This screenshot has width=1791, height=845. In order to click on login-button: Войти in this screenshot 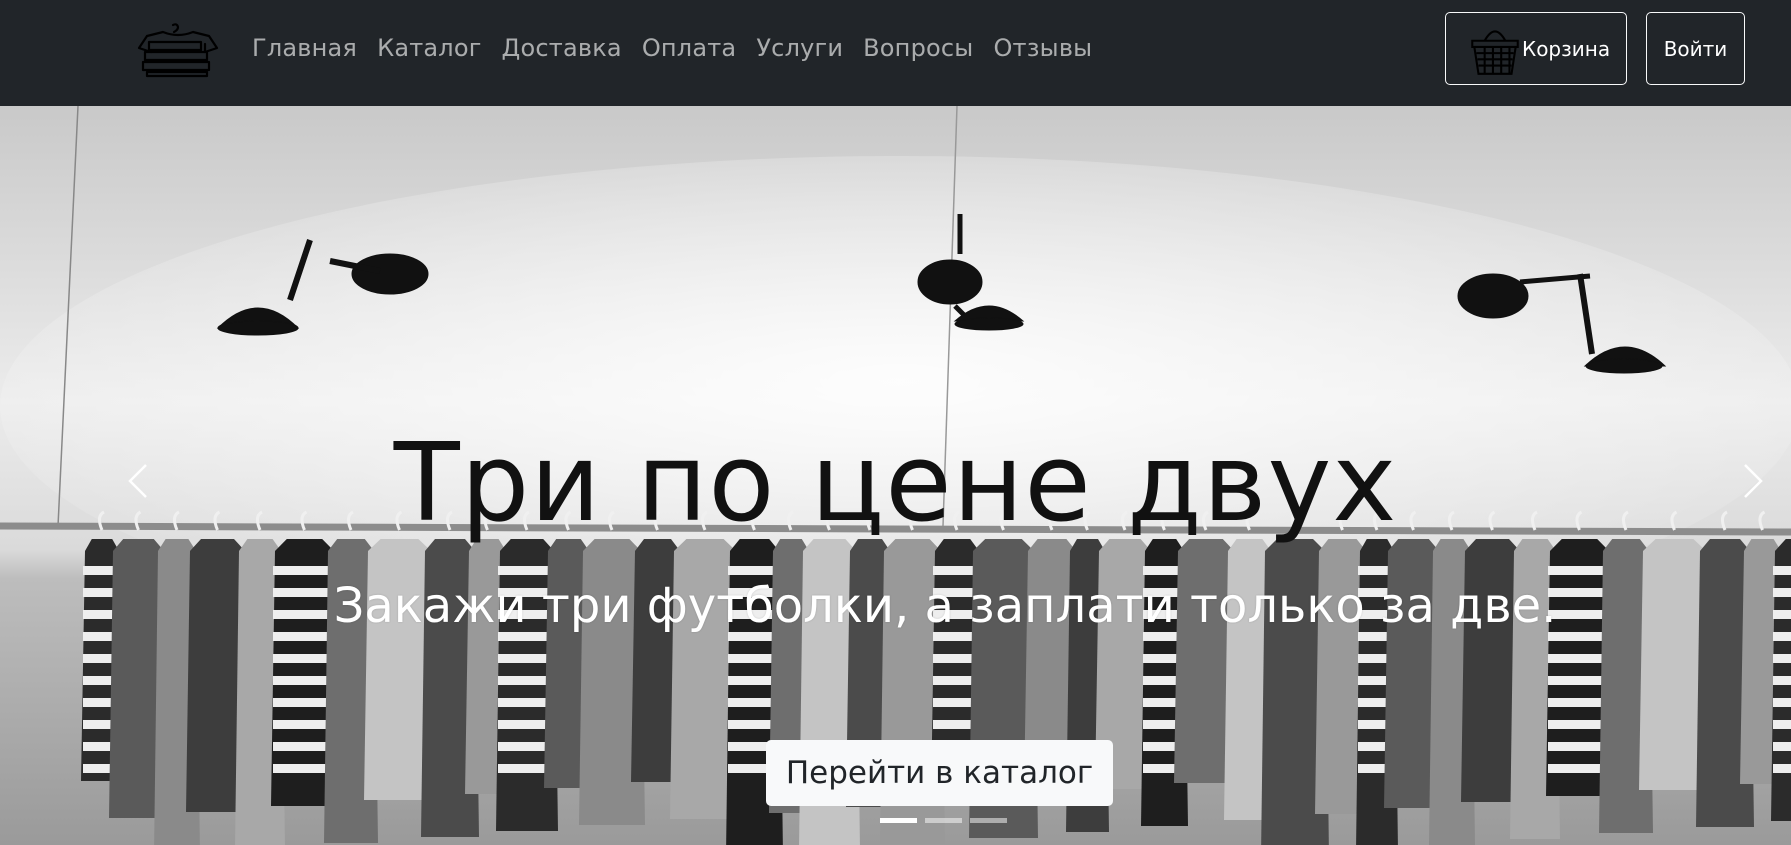, I will do `click(1695, 48)`.